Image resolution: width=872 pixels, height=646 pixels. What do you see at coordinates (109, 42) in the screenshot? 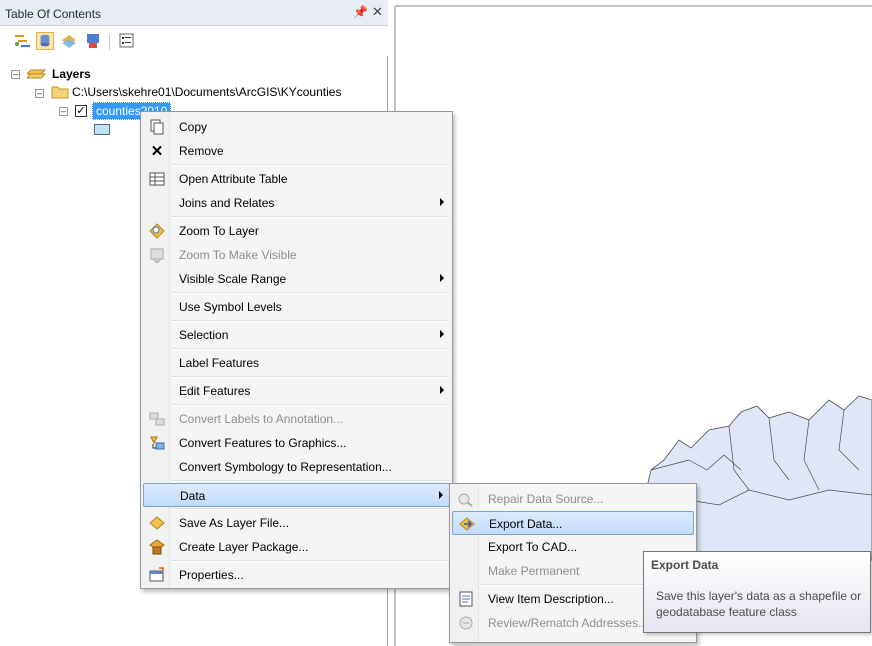
I see `toolbar-divider` at bounding box center [109, 42].